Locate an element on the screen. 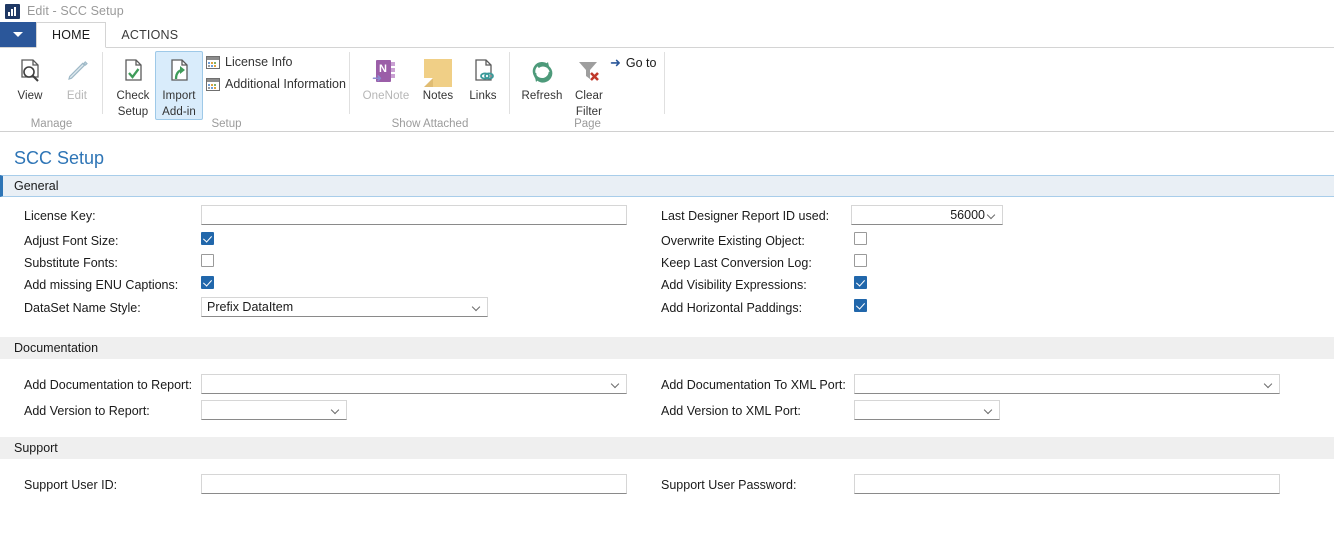 This screenshot has width=1334, height=551. license-info-button: License Info is located at coordinates (249, 62).